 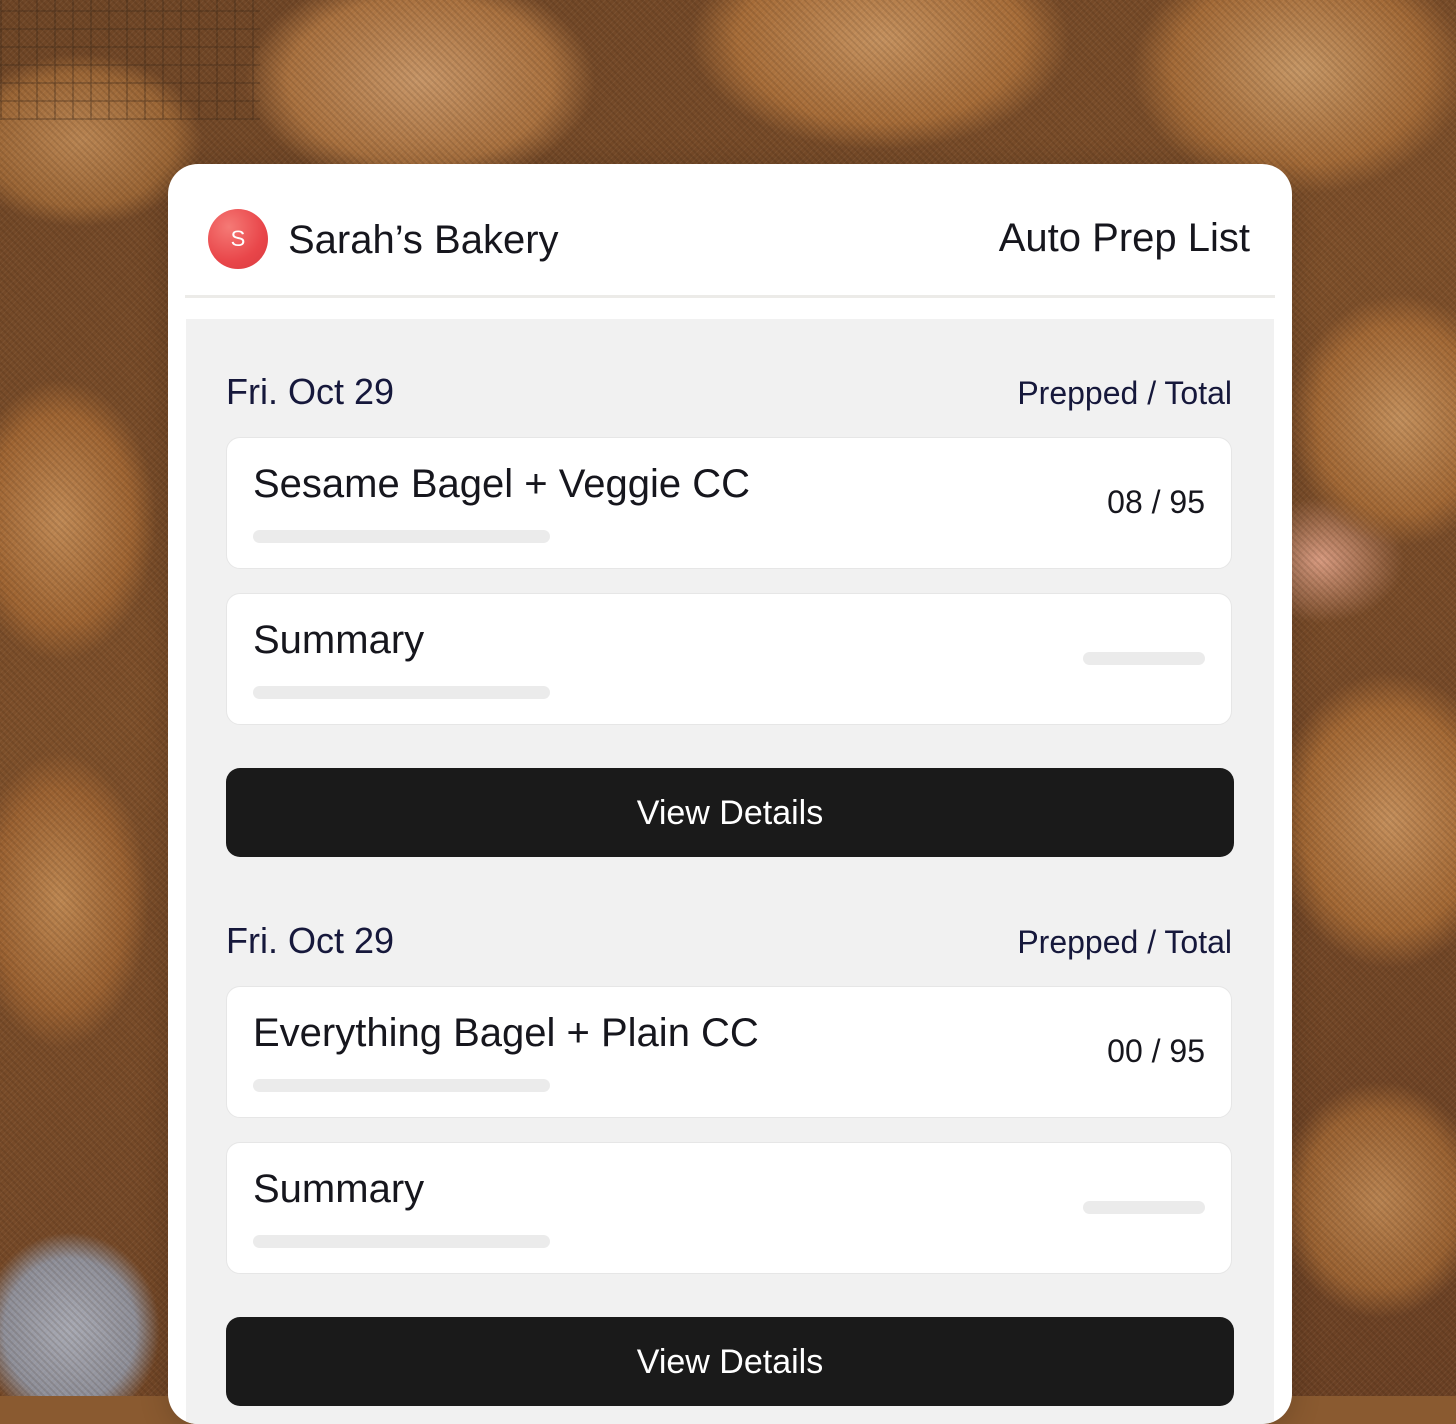 What do you see at coordinates (501, 484) in the screenshot?
I see `prep-item-name: Sesame Bagel + Veggie CC` at bounding box center [501, 484].